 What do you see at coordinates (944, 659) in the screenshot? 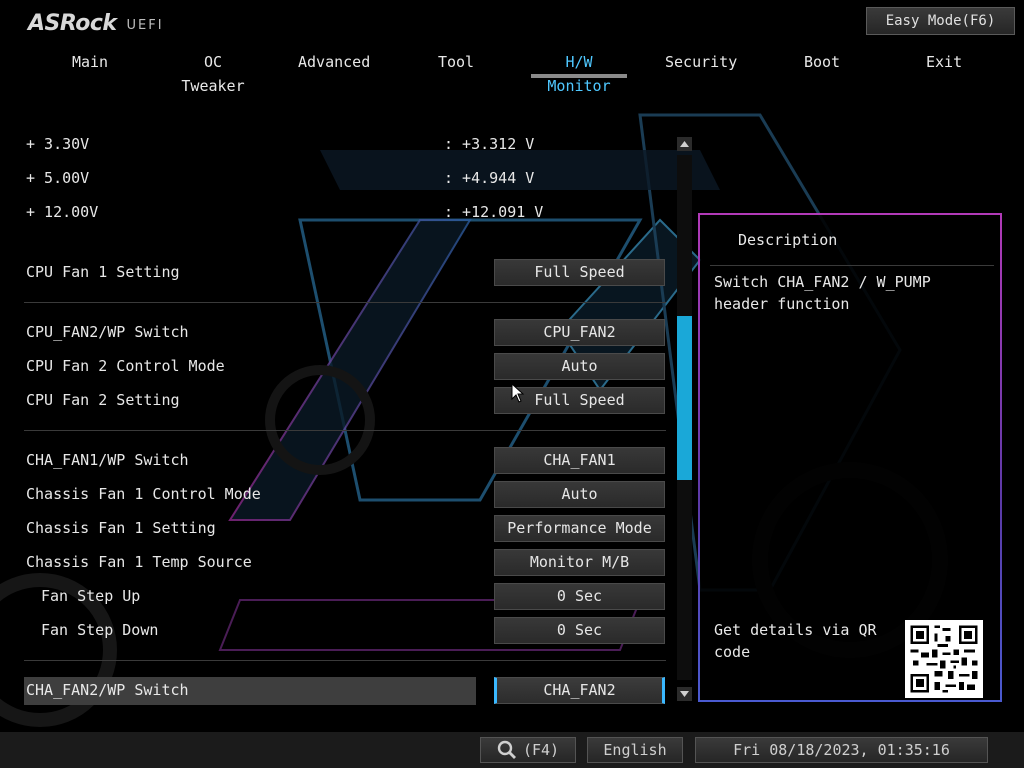
I see `qr-code-icon` at bounding box center [944, 659].